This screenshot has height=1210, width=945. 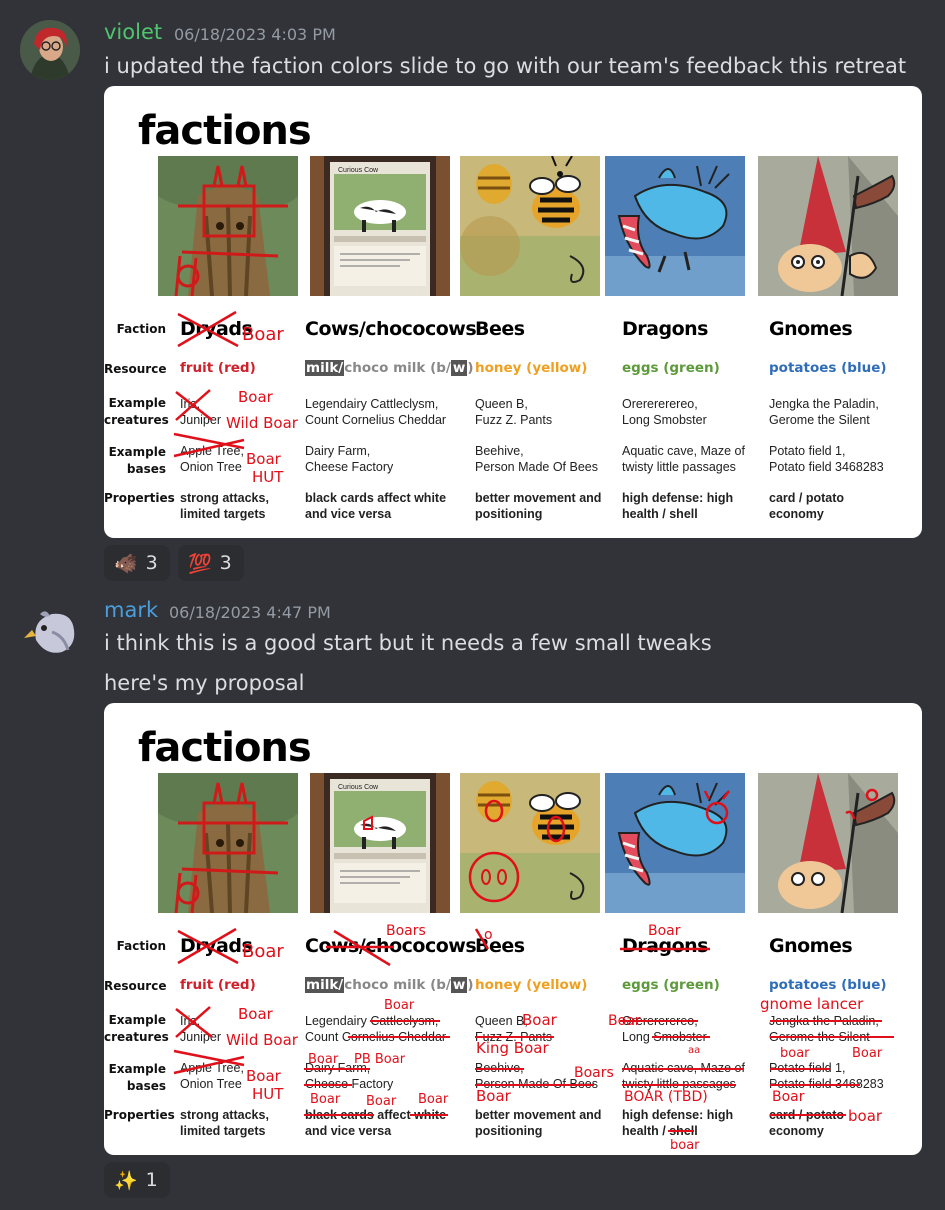 What do you see at coordinates (255, 34) in the screenshot?
I see `timestamp-violet: 06/18/2023 4:03 PM` at bounding box center [255, 34].